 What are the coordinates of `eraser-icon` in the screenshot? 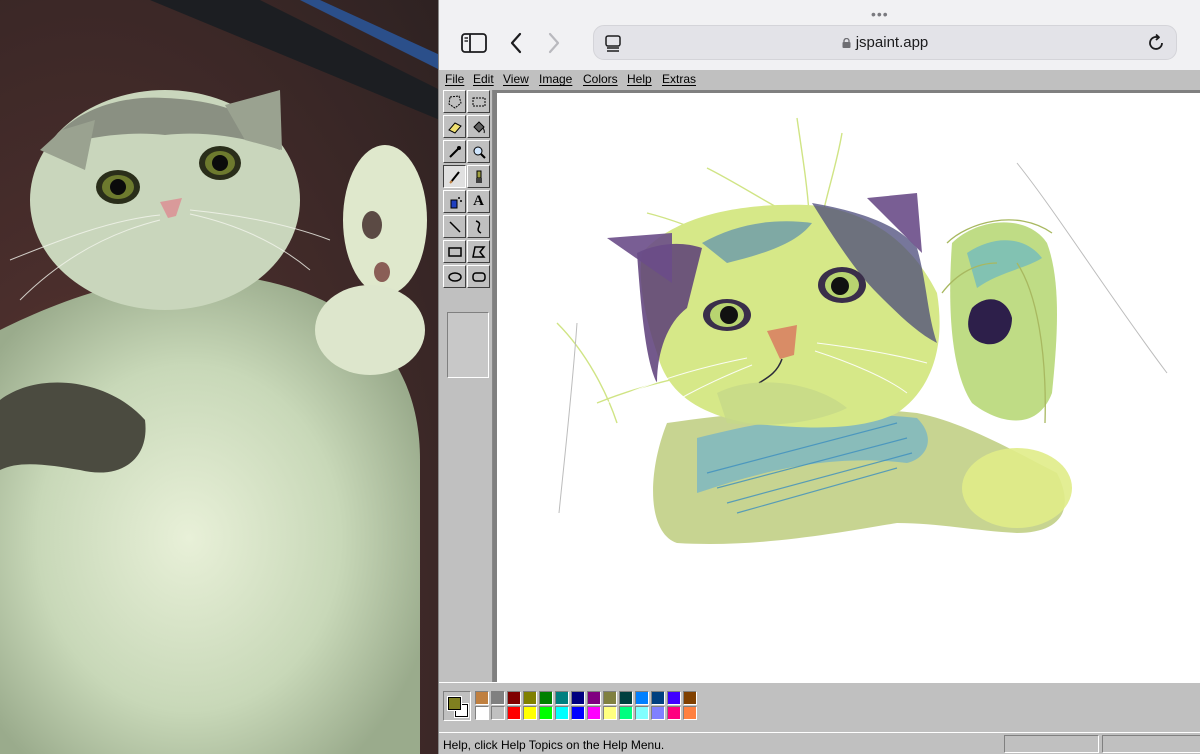 It's located at (454, 127).